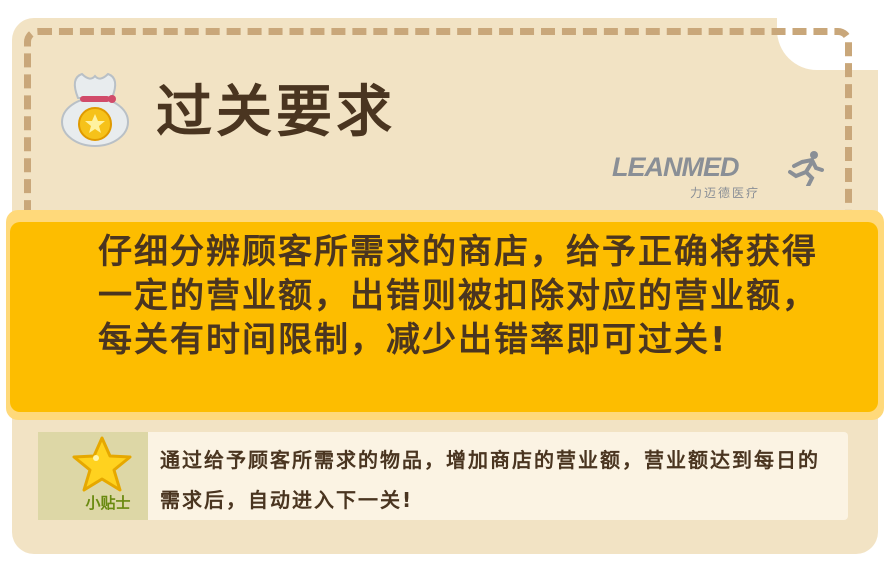  Describe the element at coordinates (95, 107) in the screenshot. I see `money-pouch-icon` at that location.